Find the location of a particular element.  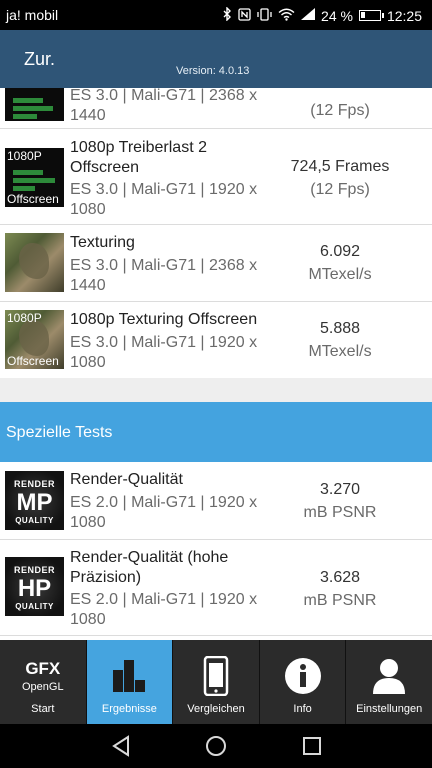

app-header: Zur. Version: 4.0.13 is located at coordinates (216, 59).